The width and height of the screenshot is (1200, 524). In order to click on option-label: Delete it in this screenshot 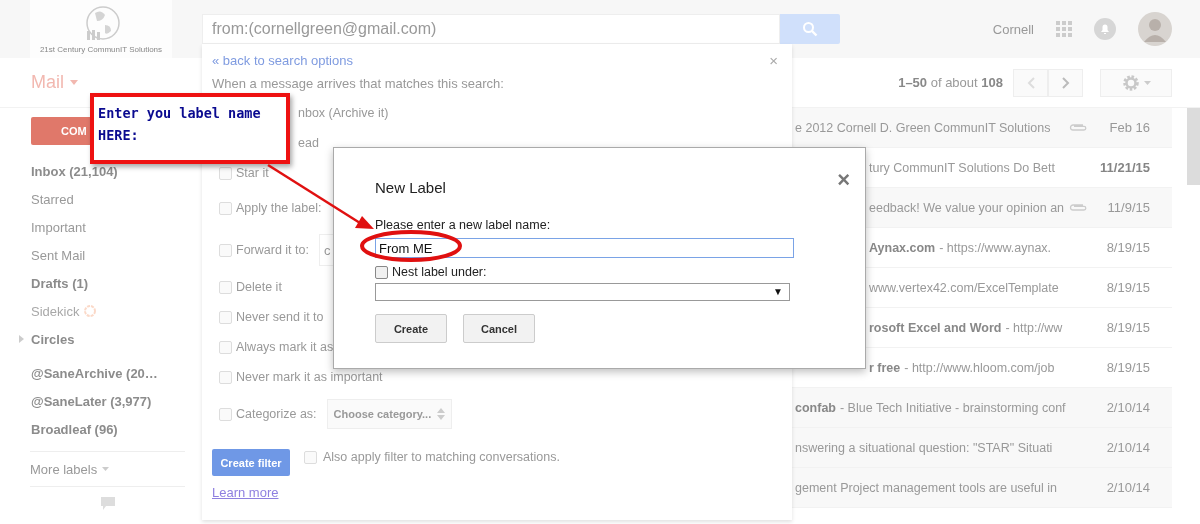, I will do `click(259, 287)`.